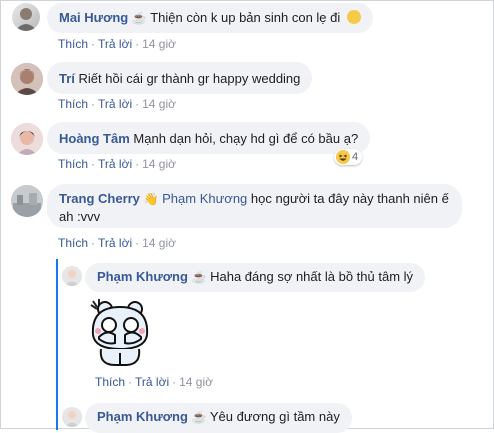  What do you see at coordinates (94, 138) in the screenshot?
I see `comment-author: Hoàng Tâm` at bounding box center [94, 138].